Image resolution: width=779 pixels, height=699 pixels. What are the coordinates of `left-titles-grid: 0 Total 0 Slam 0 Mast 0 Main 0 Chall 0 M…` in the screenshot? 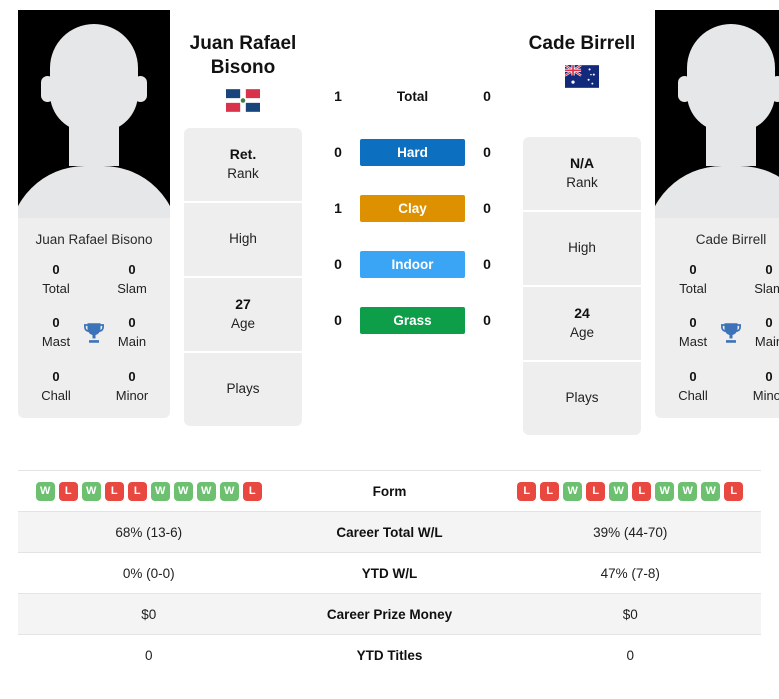 It's located at (94, 332).